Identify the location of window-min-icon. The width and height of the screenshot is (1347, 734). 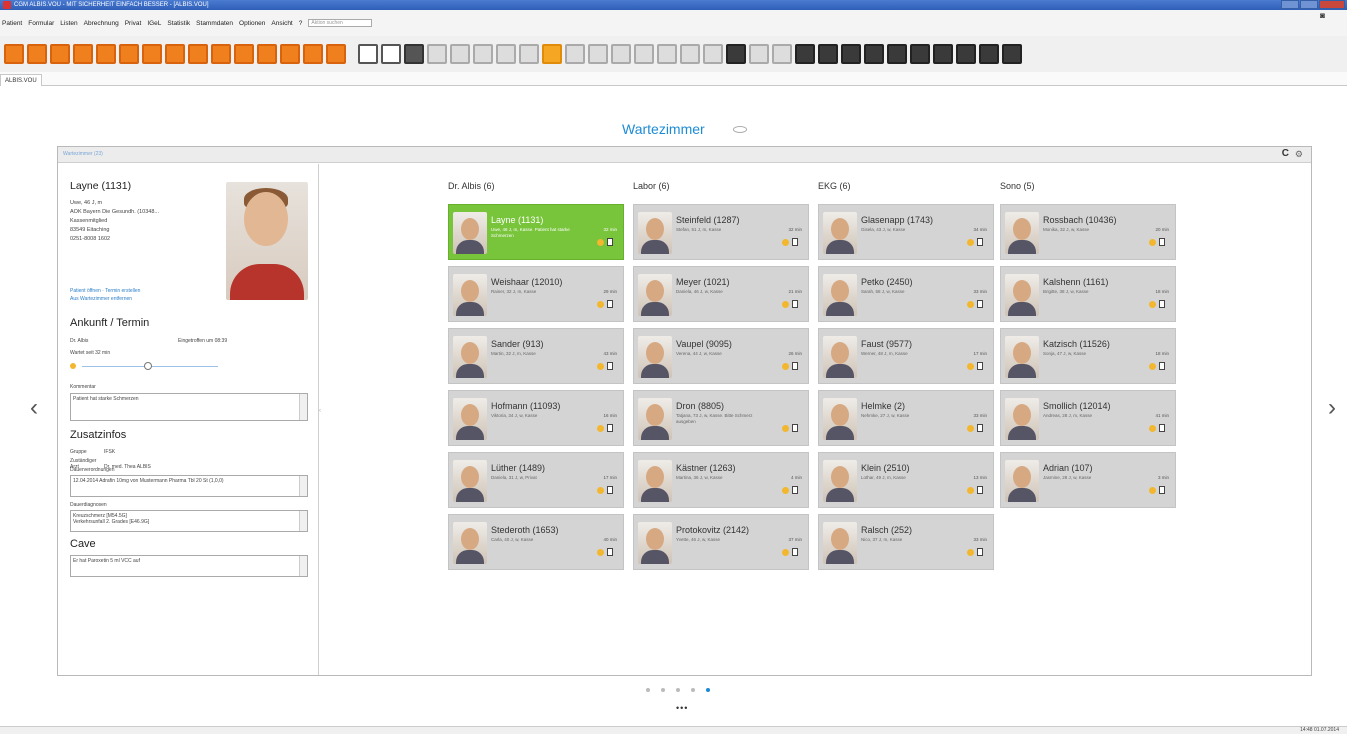
(391, 54).